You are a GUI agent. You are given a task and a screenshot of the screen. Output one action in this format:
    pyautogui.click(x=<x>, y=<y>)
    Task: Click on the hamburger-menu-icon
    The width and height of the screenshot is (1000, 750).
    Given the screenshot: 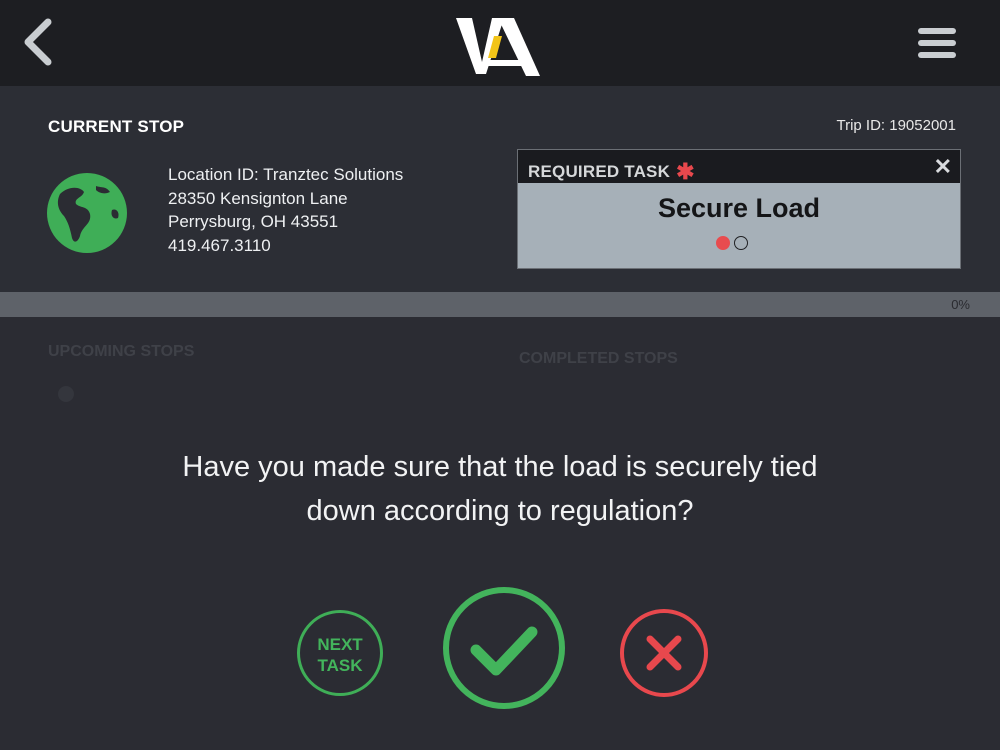 What is the action you would take?
    pyautogui.click(x=937, y=31)
    